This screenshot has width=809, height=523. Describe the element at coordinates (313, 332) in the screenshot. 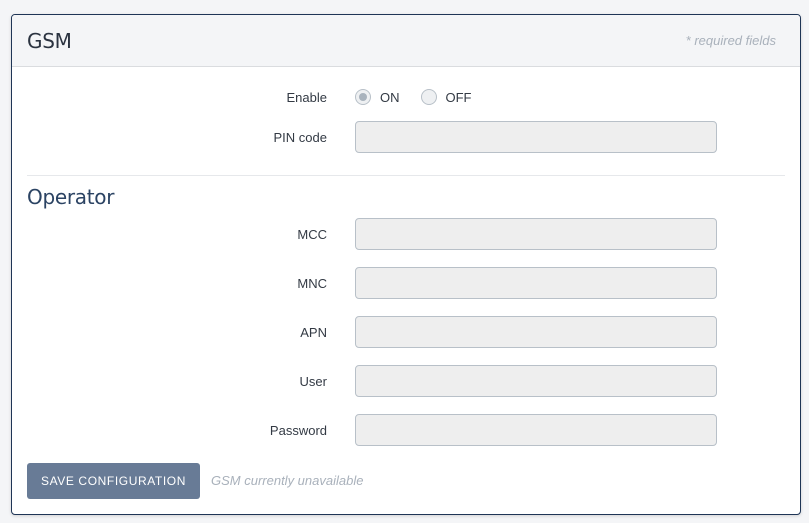

I see `apn-label: APN` at that location.